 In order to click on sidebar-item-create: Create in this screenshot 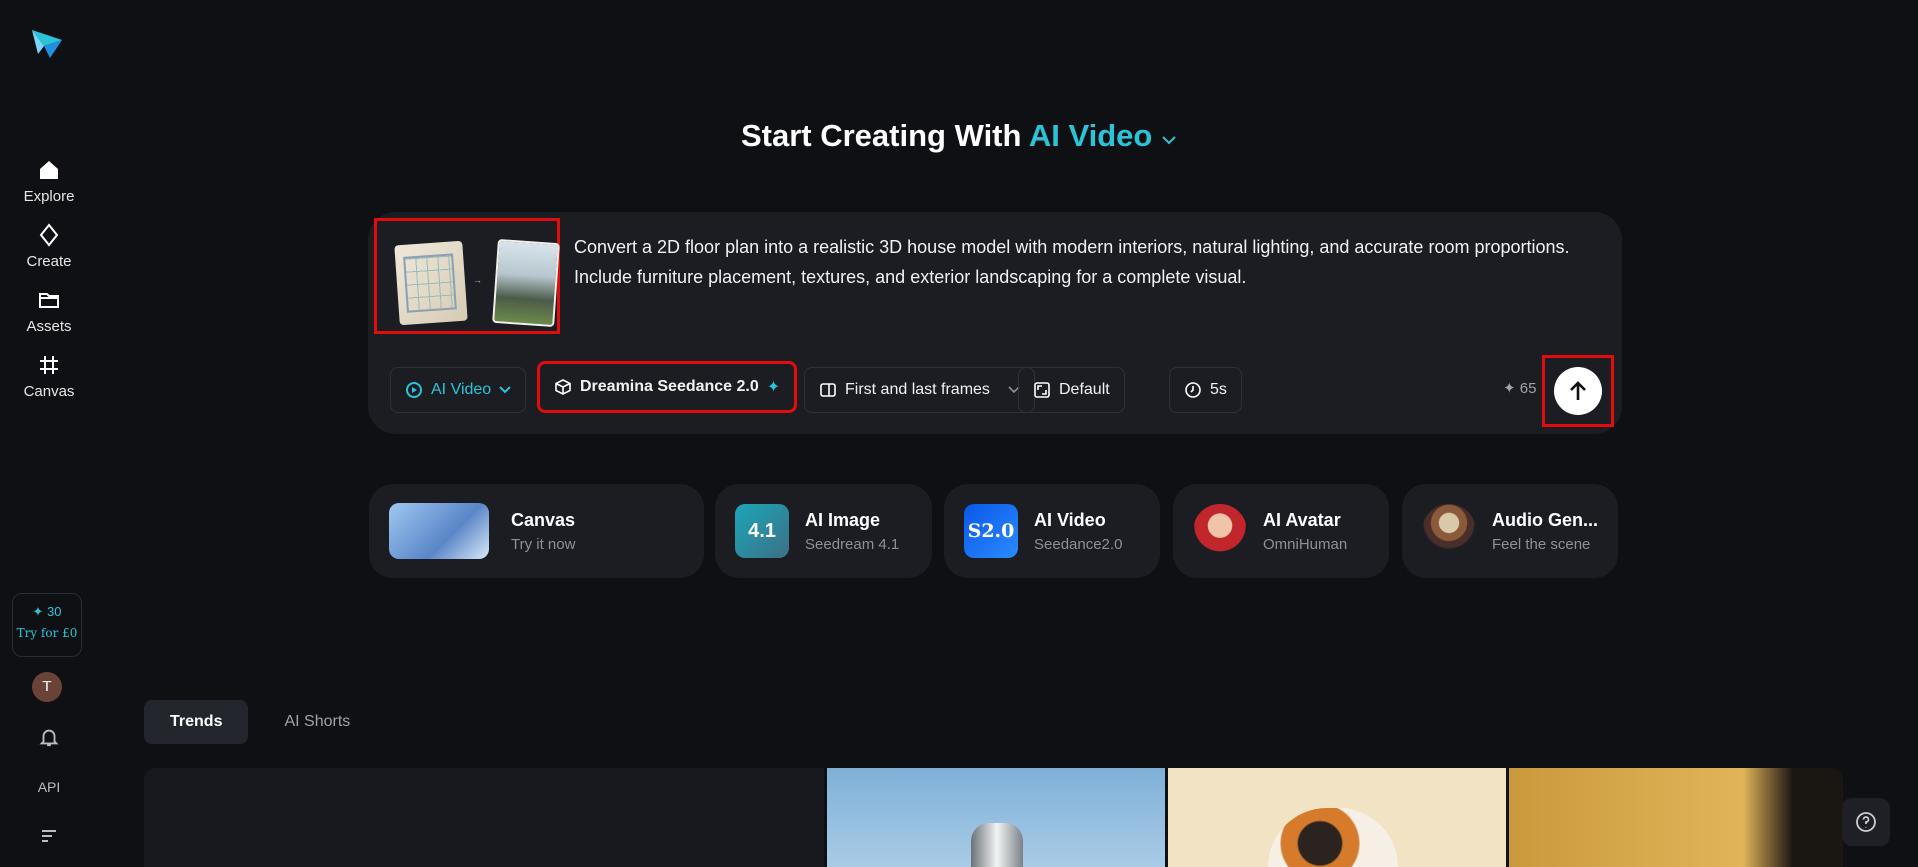, I will do `click(49, 246)`.